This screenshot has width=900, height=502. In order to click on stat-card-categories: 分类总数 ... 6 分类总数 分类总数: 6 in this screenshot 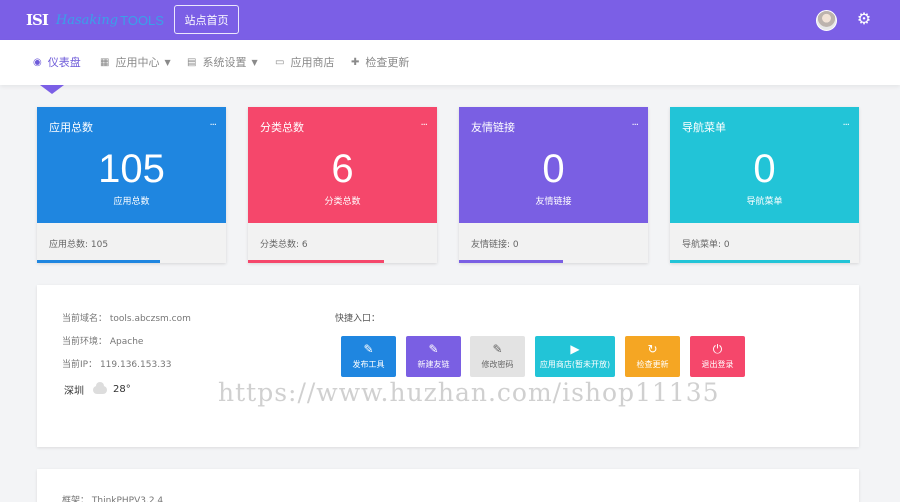, I will do `click(342, 185)`.